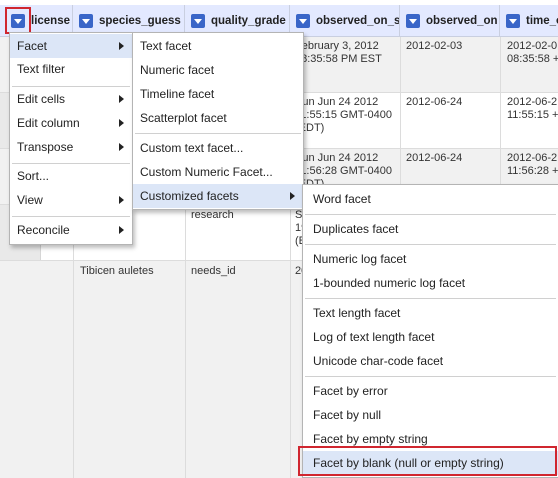  Describe the element at coordinates (462, 21) in the screenshot. I see `column-label: observed_on` at that location.